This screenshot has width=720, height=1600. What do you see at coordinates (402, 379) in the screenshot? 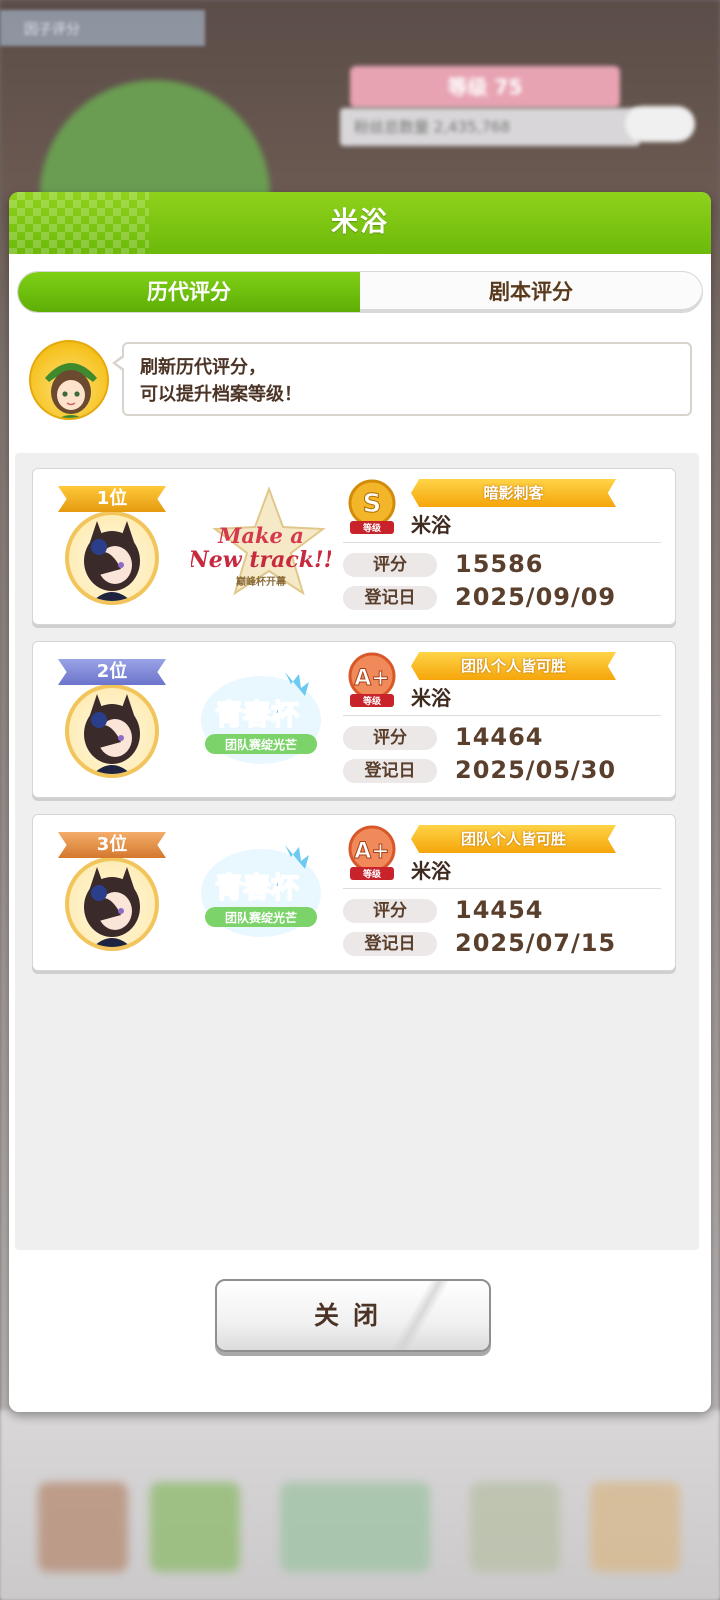
I see `hint-bubble: 刷新历代评分， 可以提升档案等级！` at bounding box center [402, 379].